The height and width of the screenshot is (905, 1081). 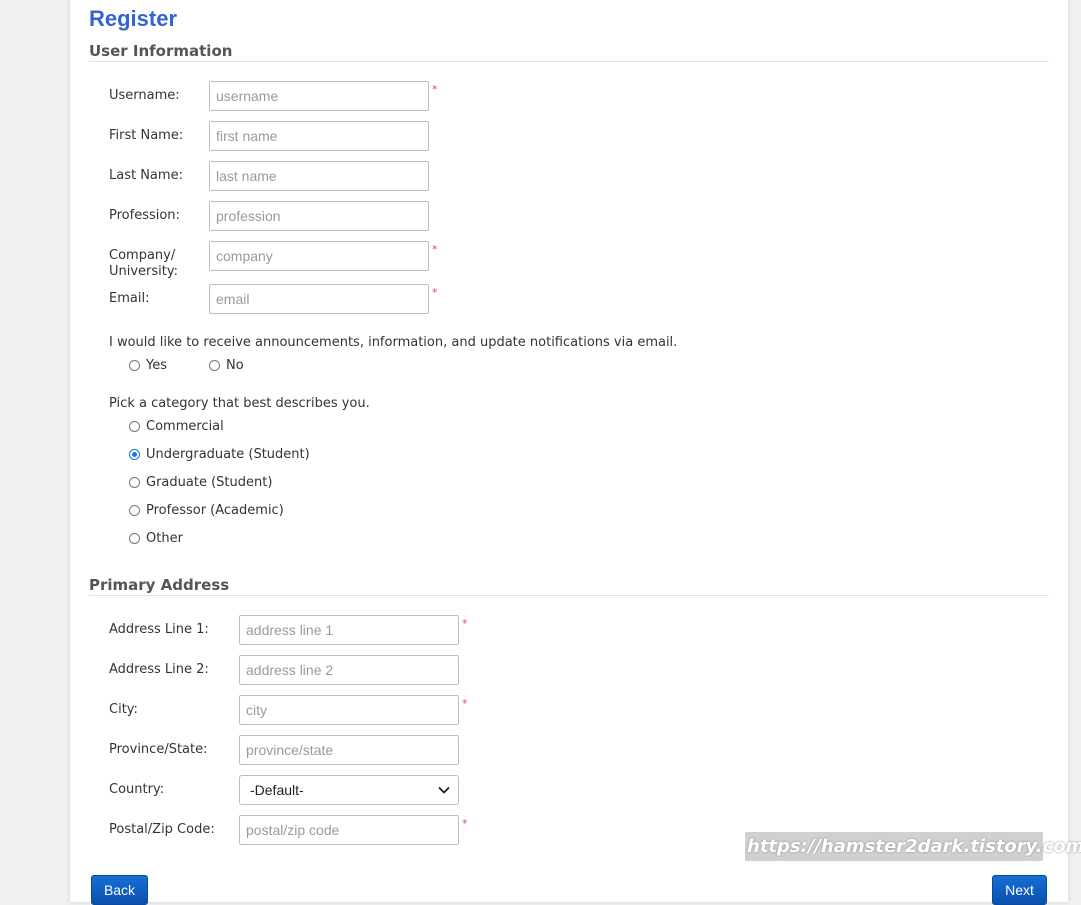 What do you see at coordinates (215, 510) in the screenshot?
I see `category-professor-label: Professor (Academic)` at bounding box center [215, 510].